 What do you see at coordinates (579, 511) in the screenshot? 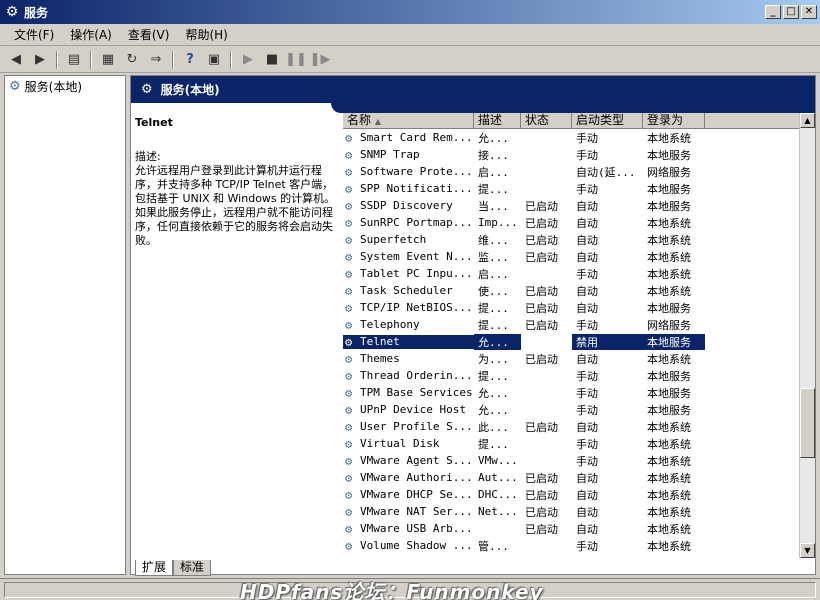
I see `table-row: ⚙ VMware NAT Ser... Net... 已启动 自动 本地系统` at bounding box center [579, 511].